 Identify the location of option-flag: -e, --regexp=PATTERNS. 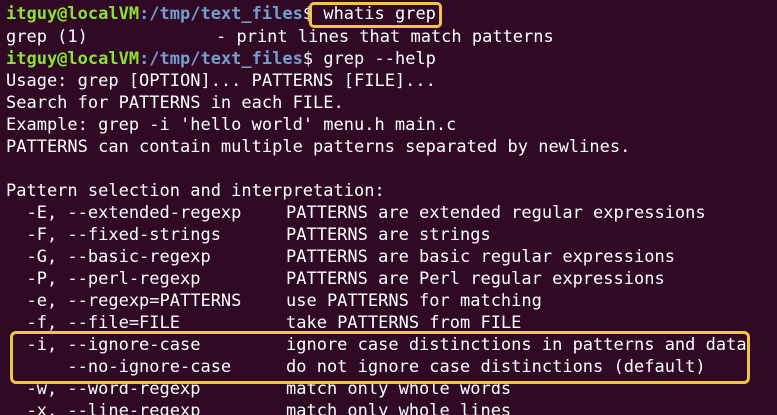
(124, 301).